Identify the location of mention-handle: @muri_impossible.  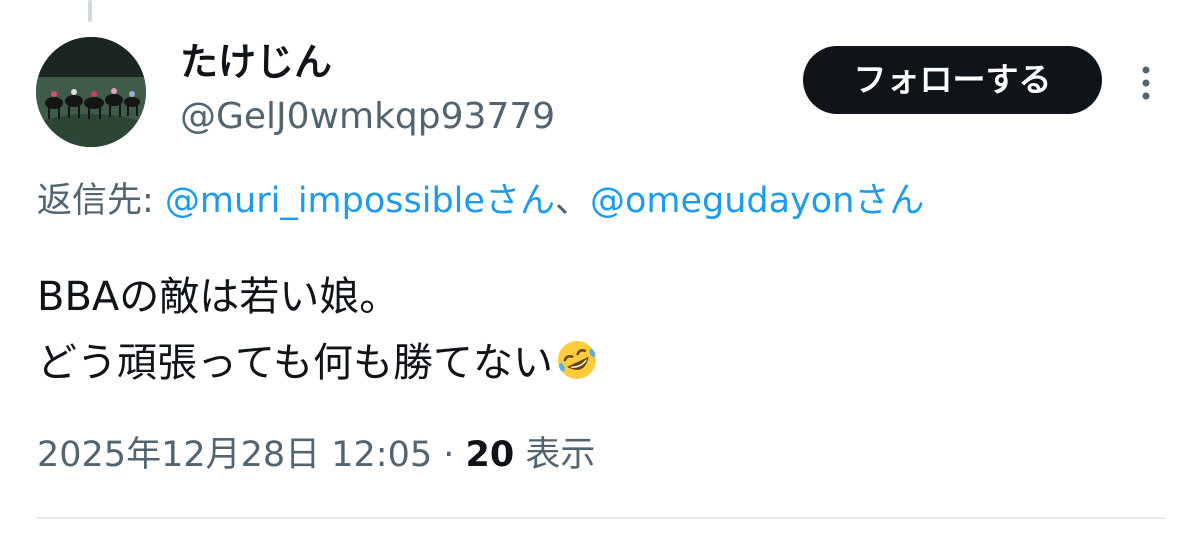
(324, 201).